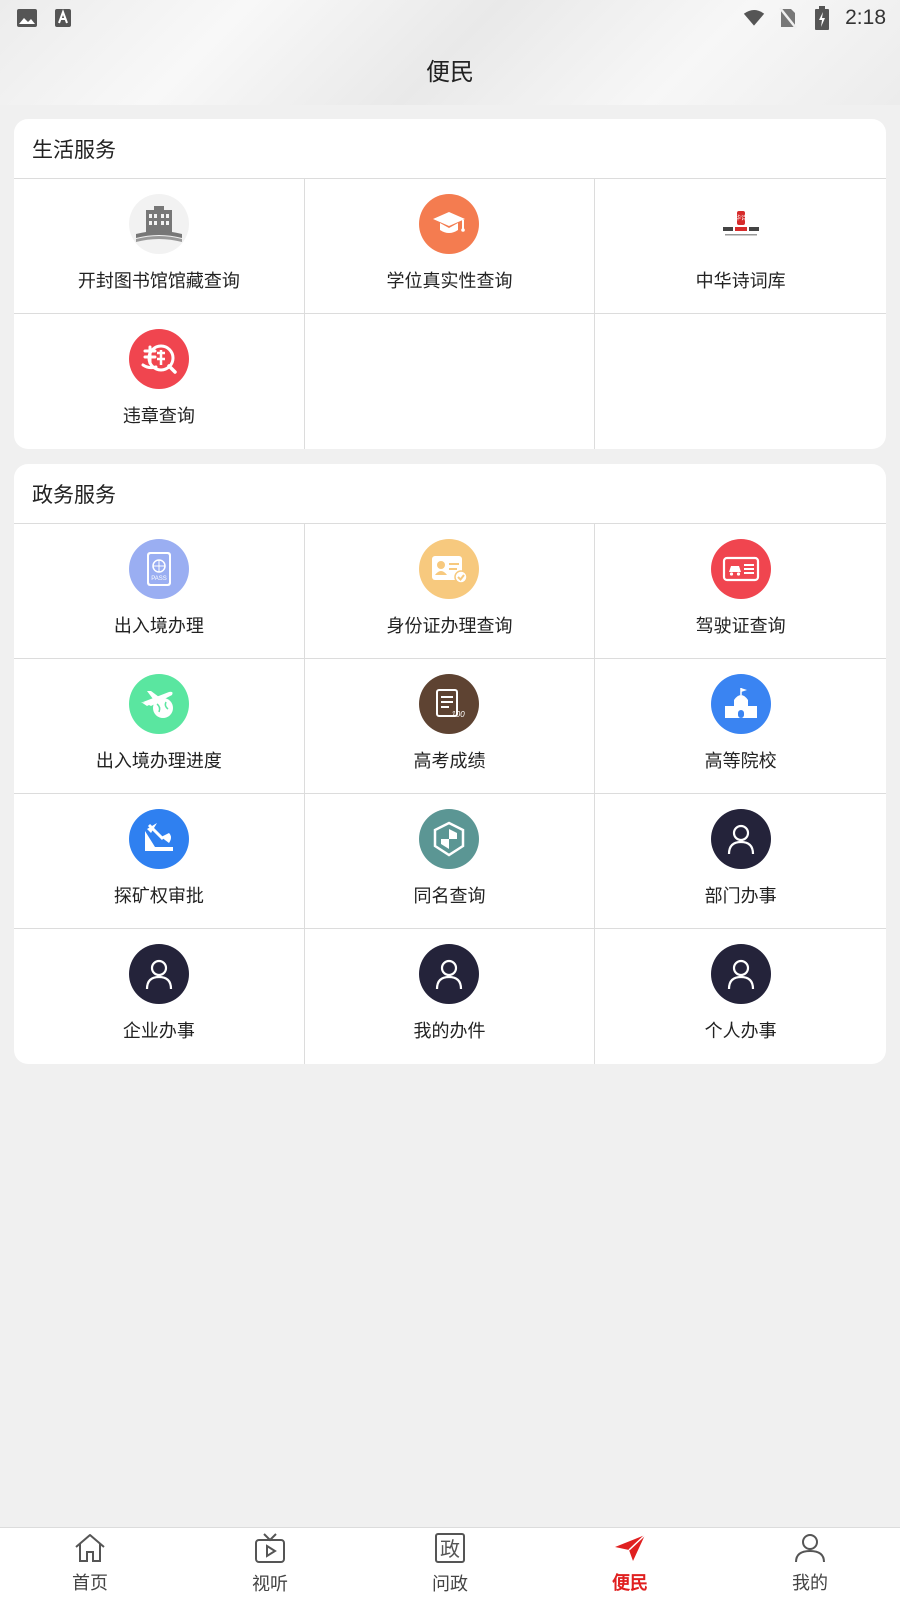 Image resolution: width=900 pixels, height=1600 pixels. I want to click on service-same-name-query: 同名查询, so click(450, 861).